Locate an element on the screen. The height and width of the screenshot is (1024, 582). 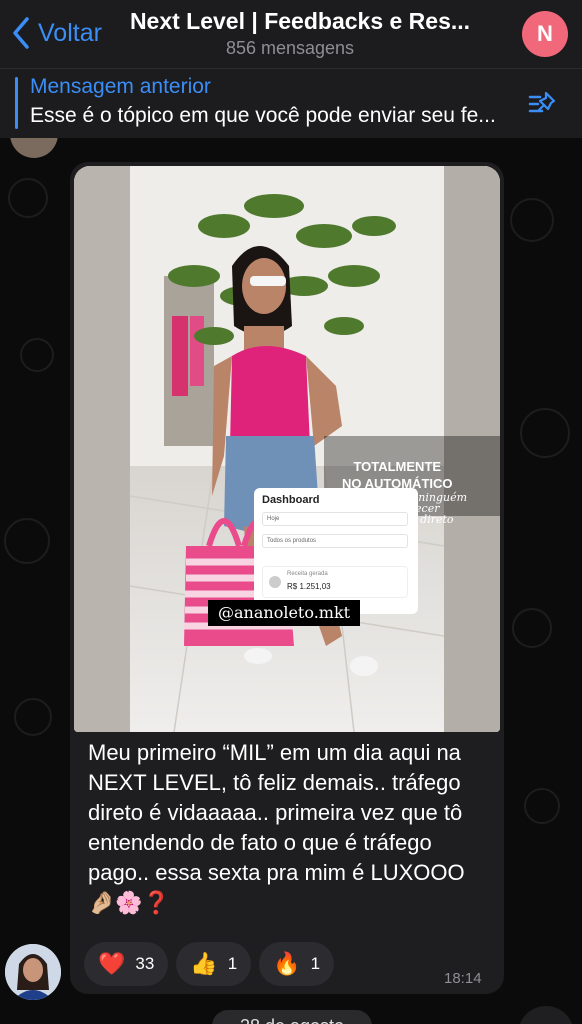
sender-avatar is located at coordinates (33, 972).